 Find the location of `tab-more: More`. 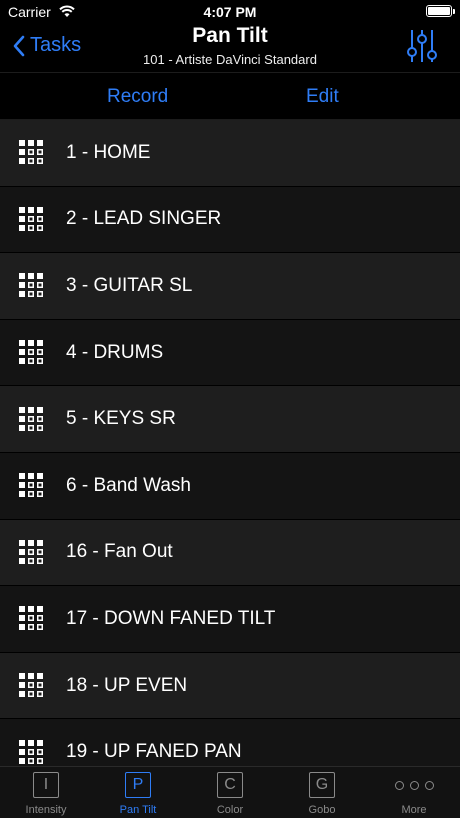

tab-more: More is located at coordinates (414, 792).